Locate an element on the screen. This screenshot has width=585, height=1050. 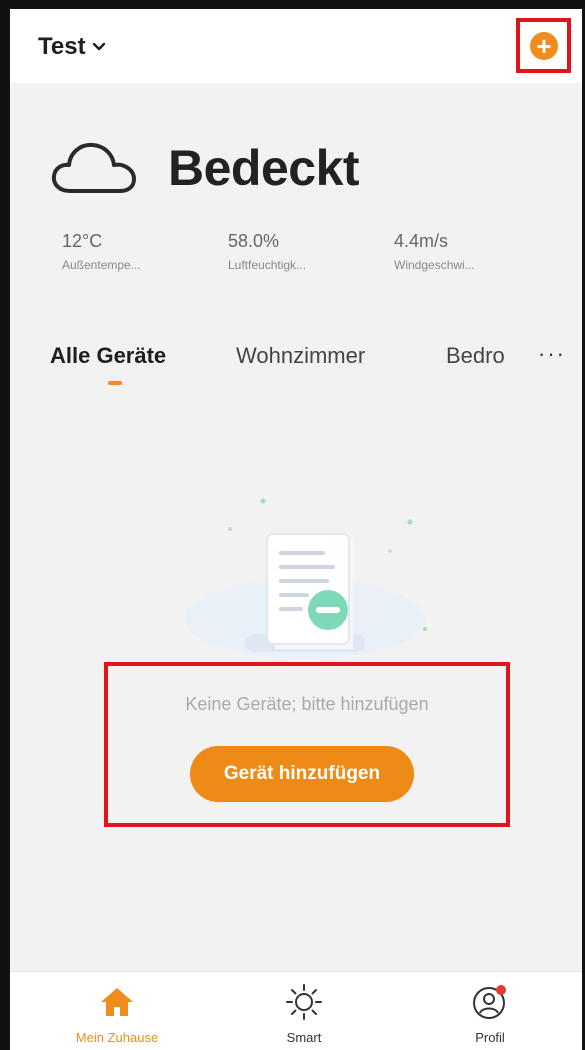
nav-mein-zuhause: Mein Zuhause is located at coordinates (117, 1013).